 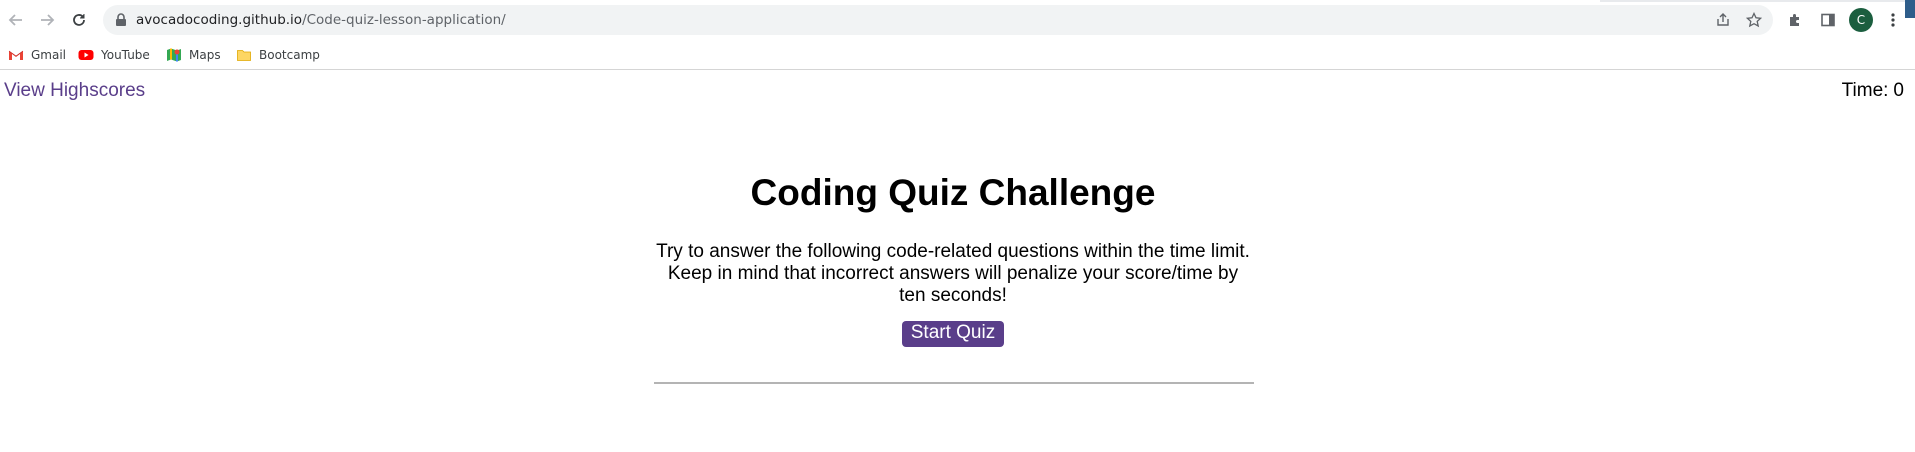 I want to click on forward-button, so click(x=47, y=20).